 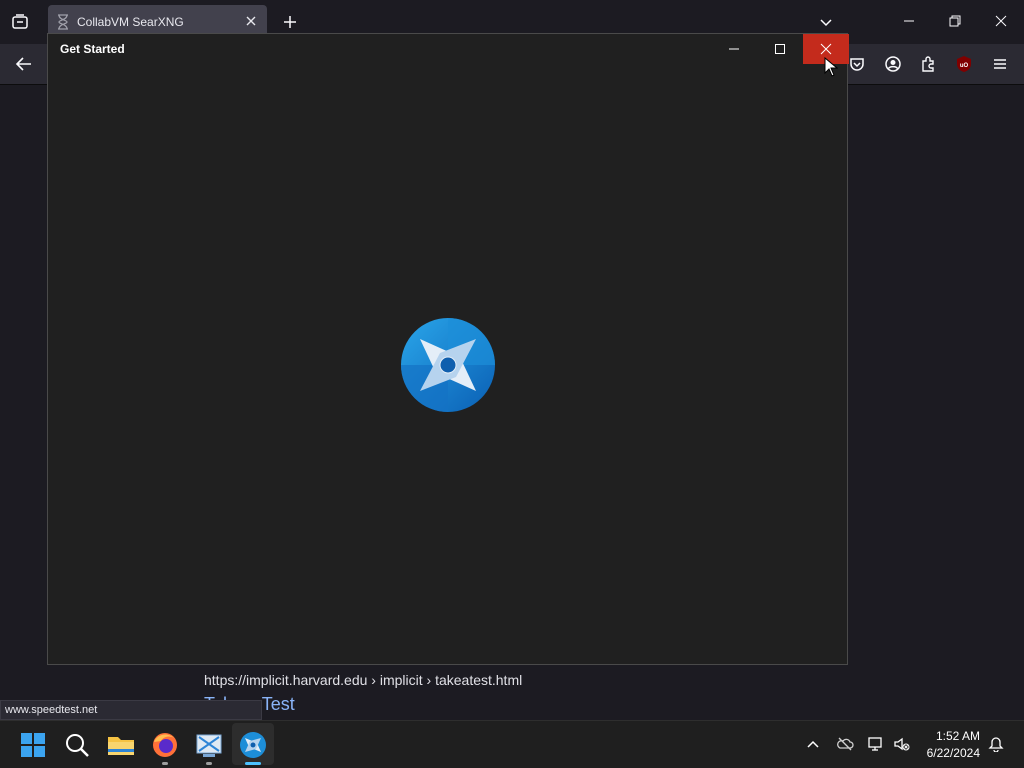 What do you see at coordinates (902, 744) in the screenshot?
I see `volume-muted-icon` at bounding box center [902, 744].